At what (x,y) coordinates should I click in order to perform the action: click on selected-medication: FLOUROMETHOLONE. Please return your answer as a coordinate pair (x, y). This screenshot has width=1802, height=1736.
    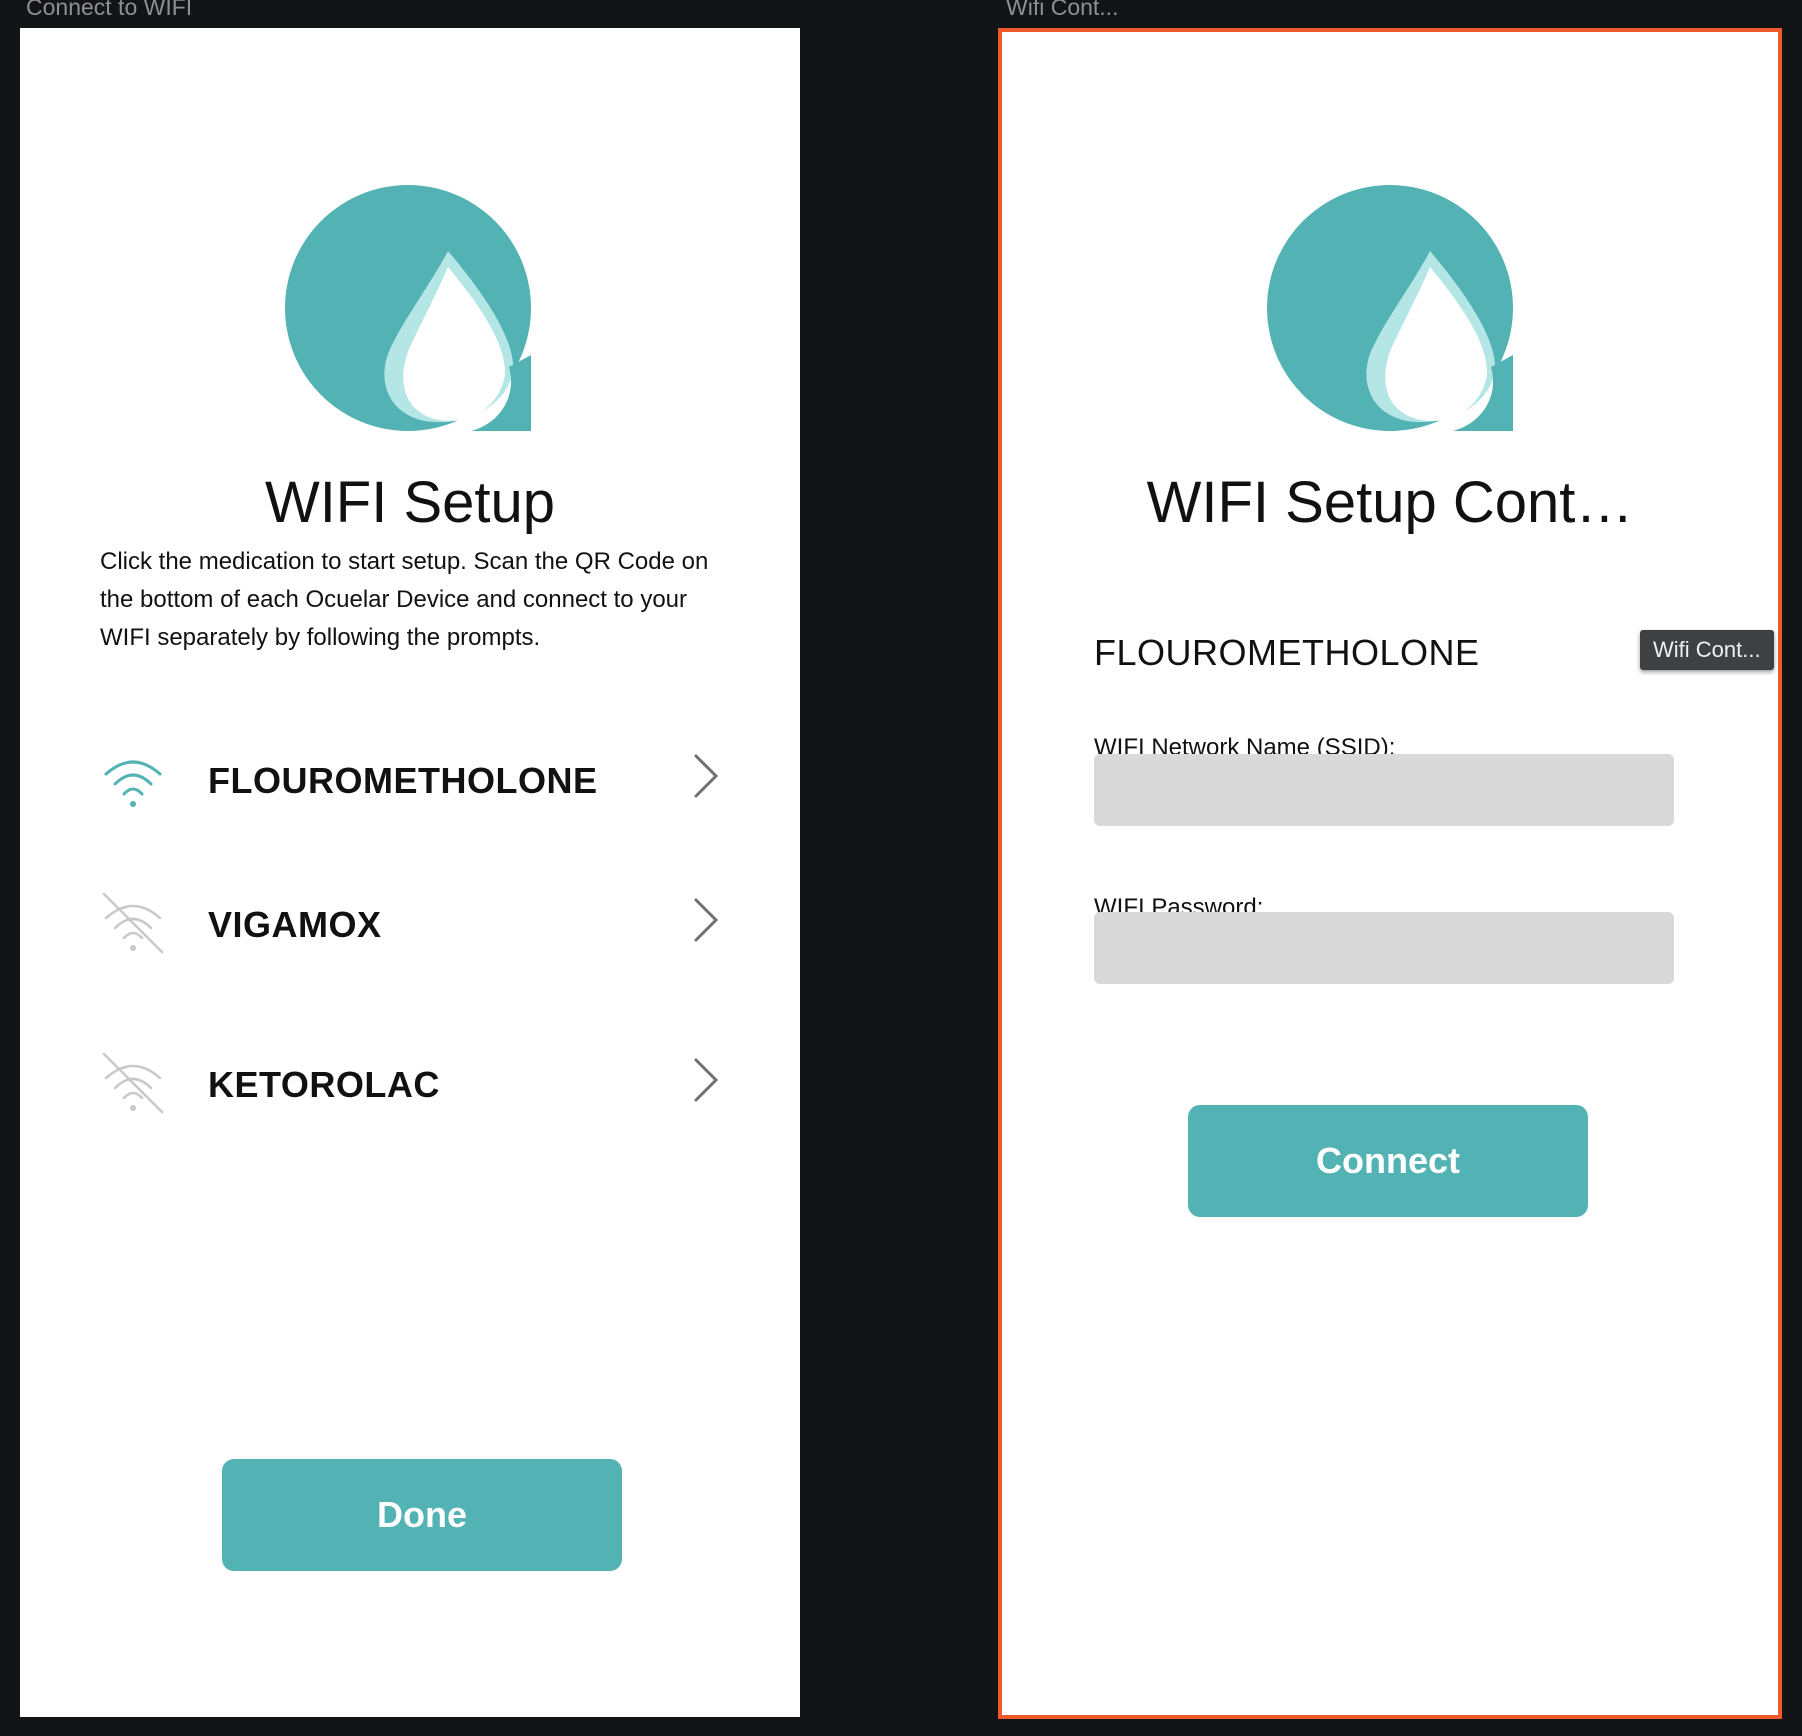
    Looking at the image, I should click on (1287, 652).